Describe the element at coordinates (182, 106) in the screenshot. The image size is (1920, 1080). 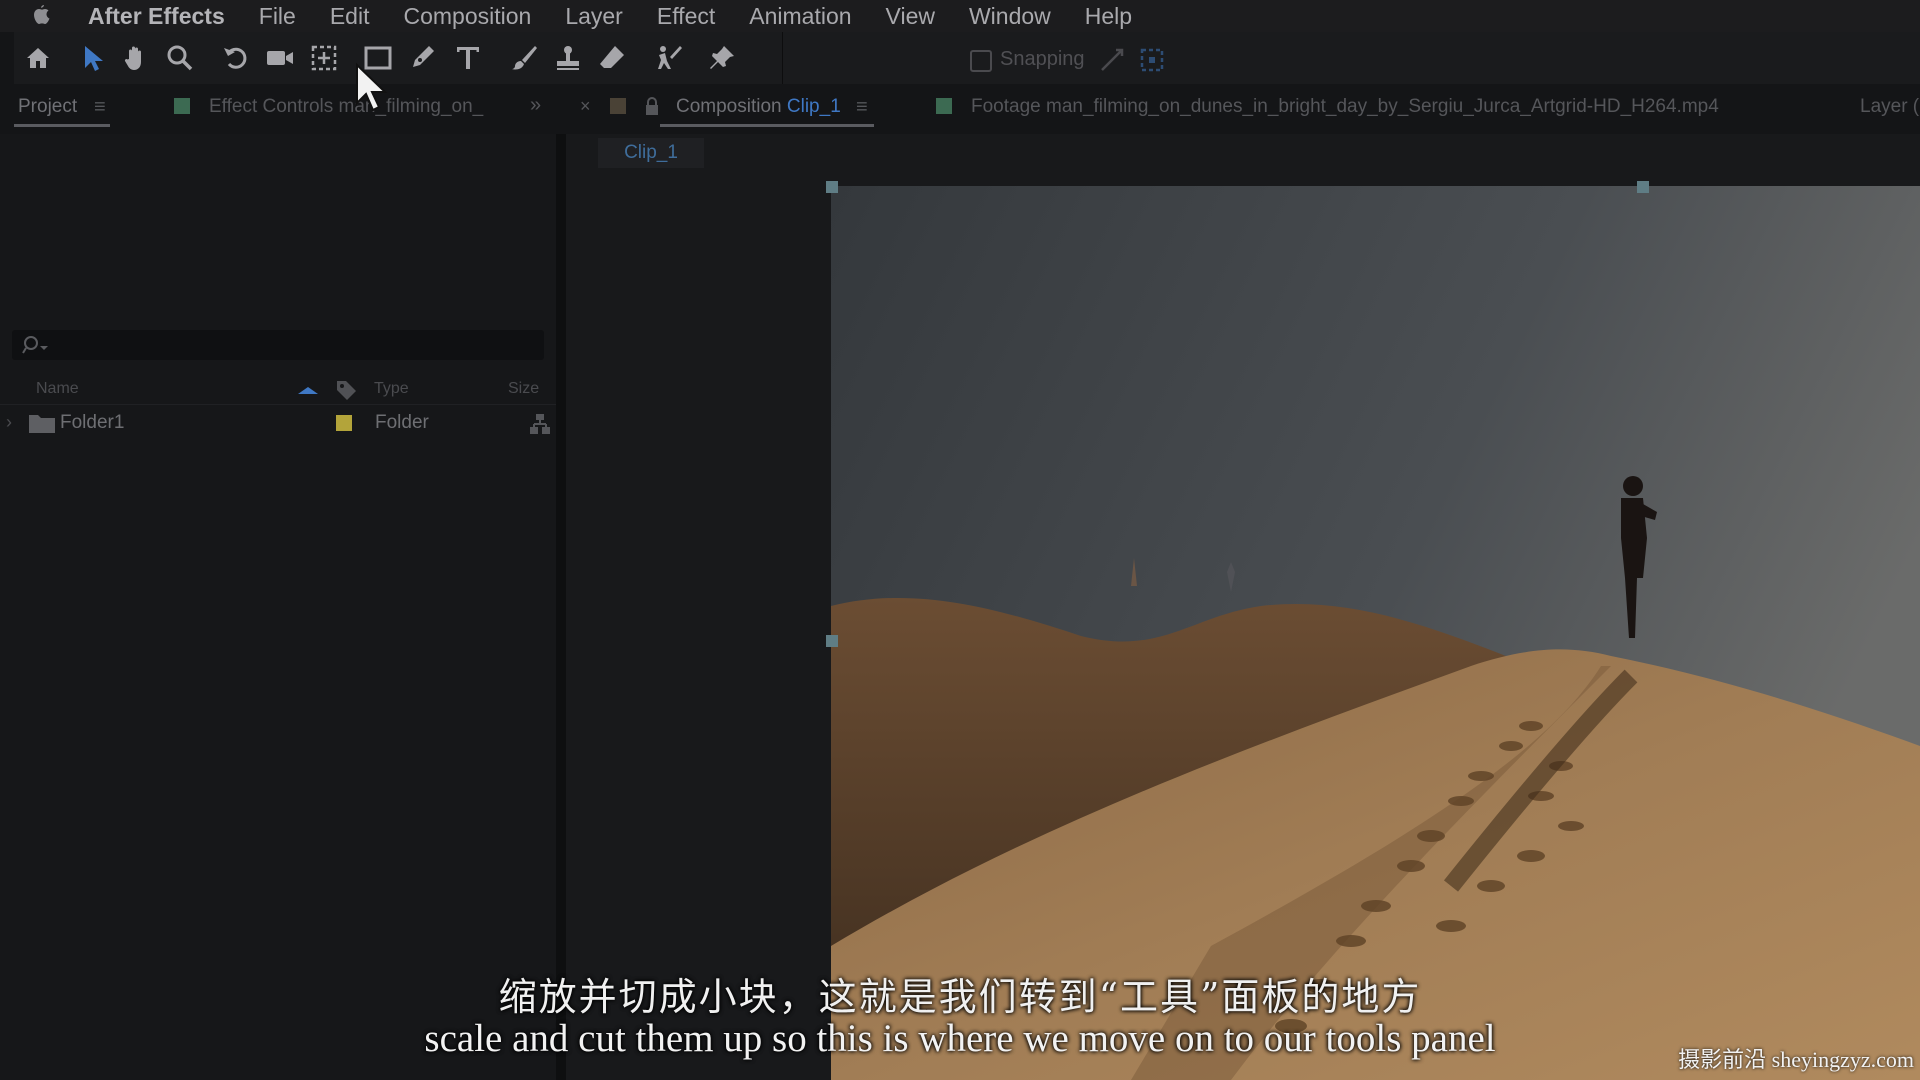
I see `effect-controls-label-icon` at that location.